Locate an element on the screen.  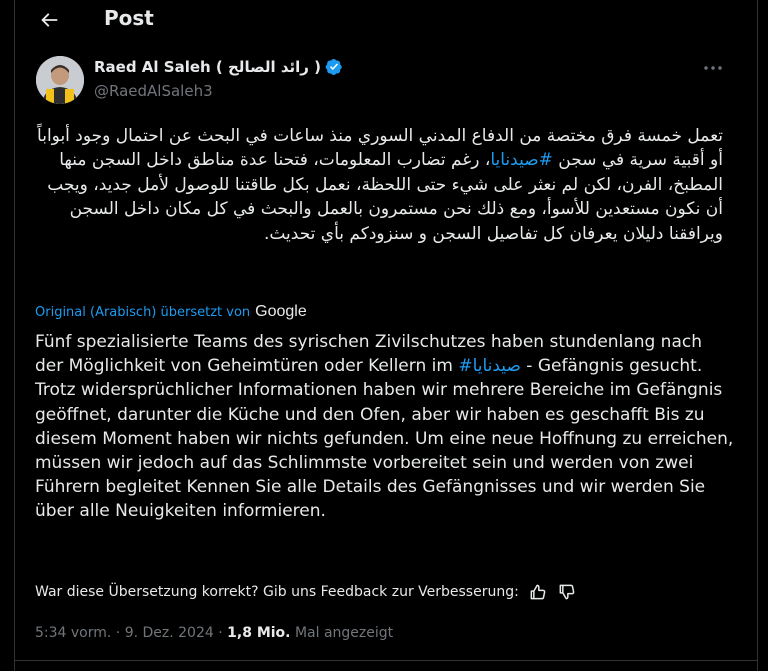
post-date: 9. Dez. 2024 is located at coordinates (169, 633).